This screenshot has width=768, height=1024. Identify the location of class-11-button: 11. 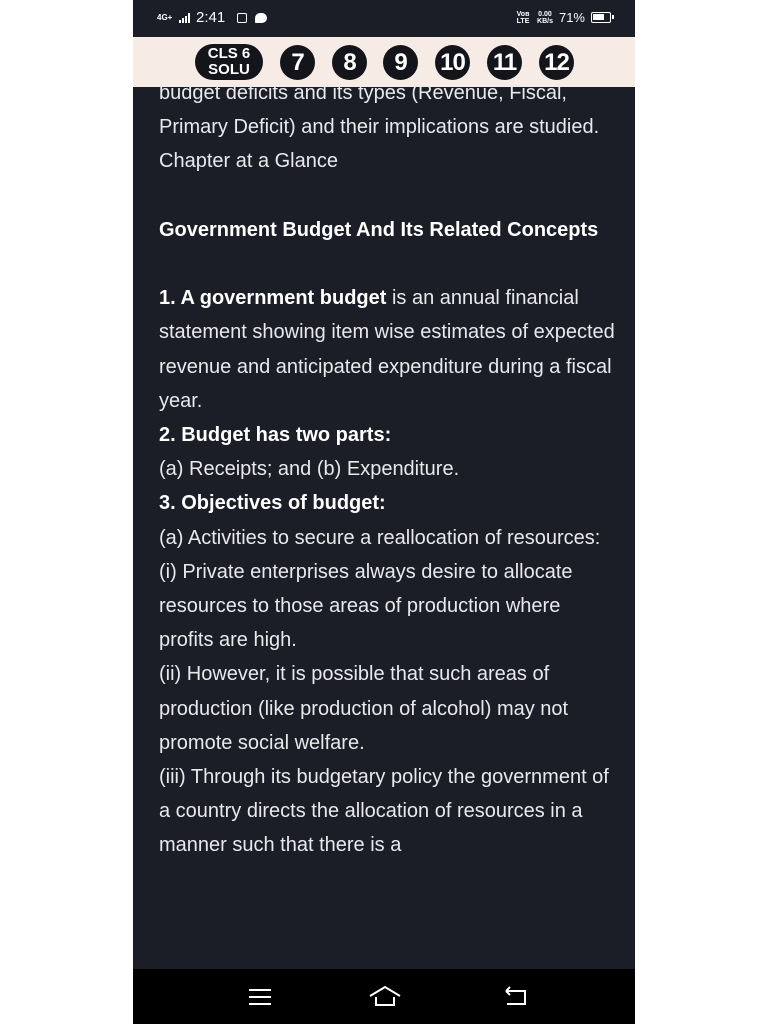
(504, 62).